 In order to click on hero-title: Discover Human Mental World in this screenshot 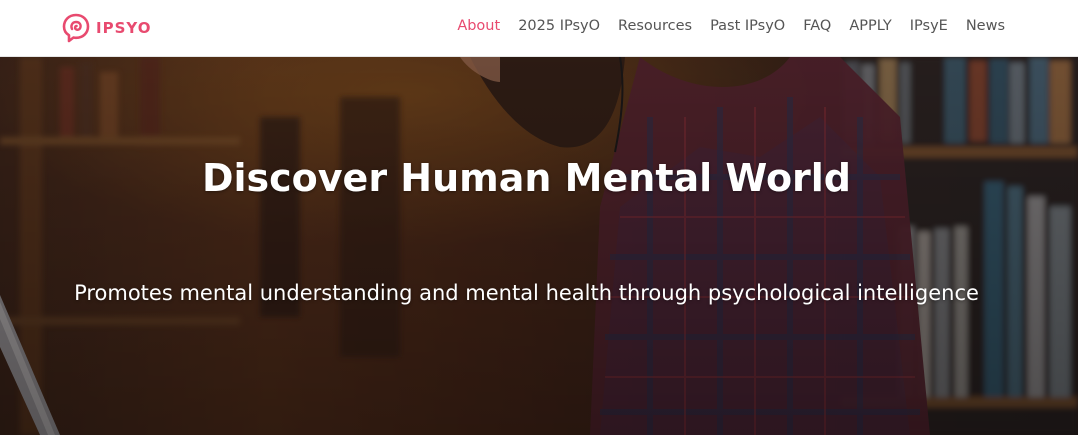, I will do `click(526, 178)`.